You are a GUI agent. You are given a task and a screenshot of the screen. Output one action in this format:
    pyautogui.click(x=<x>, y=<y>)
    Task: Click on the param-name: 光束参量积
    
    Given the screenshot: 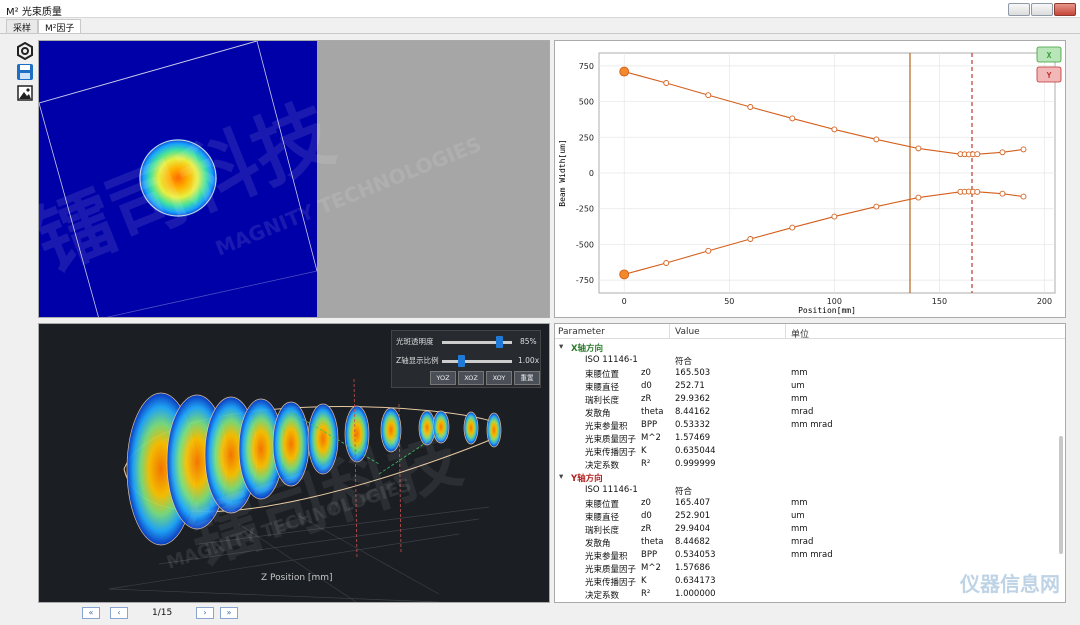 What is the action you would take?
    pyautogui.click(x=606, y=427)
    